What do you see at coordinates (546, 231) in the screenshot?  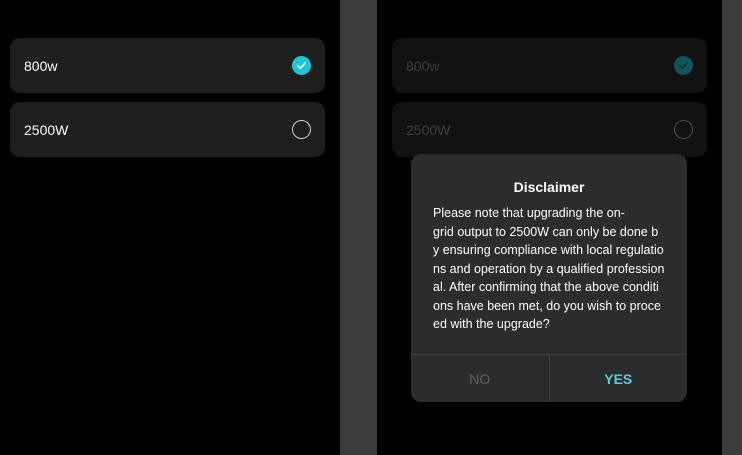 I see `dialog-message-line: grid output to 2500W can only be done b` at bounding box center [546, 231].